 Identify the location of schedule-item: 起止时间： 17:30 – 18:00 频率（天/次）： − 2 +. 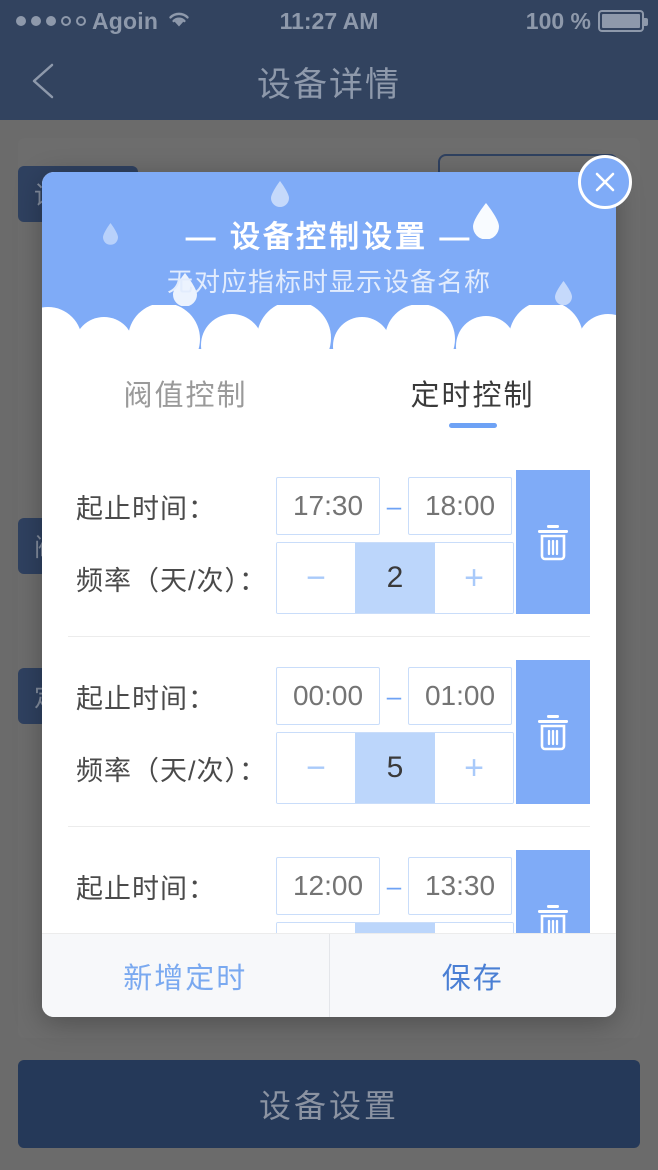
(329, 541).